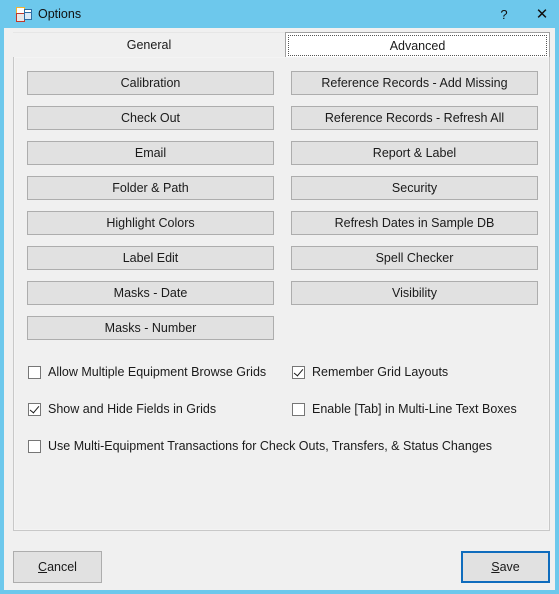 Image resolution: width=559 pixels, height=594 pixels. I want to click on button-visibility: Visibility, so click(414, 293).